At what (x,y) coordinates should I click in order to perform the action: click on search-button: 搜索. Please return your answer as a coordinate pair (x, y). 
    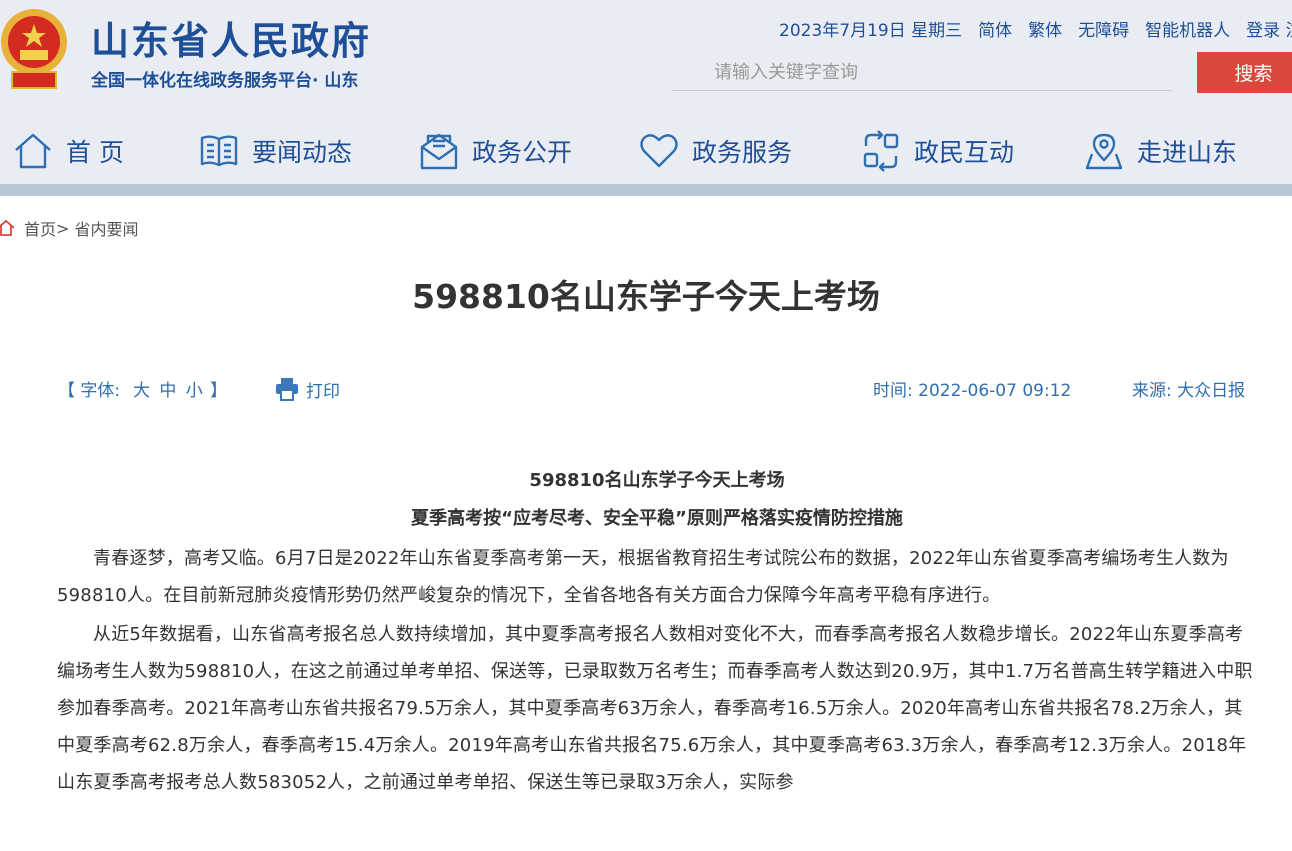
    Looking at the image, I should click on (1244, 72).